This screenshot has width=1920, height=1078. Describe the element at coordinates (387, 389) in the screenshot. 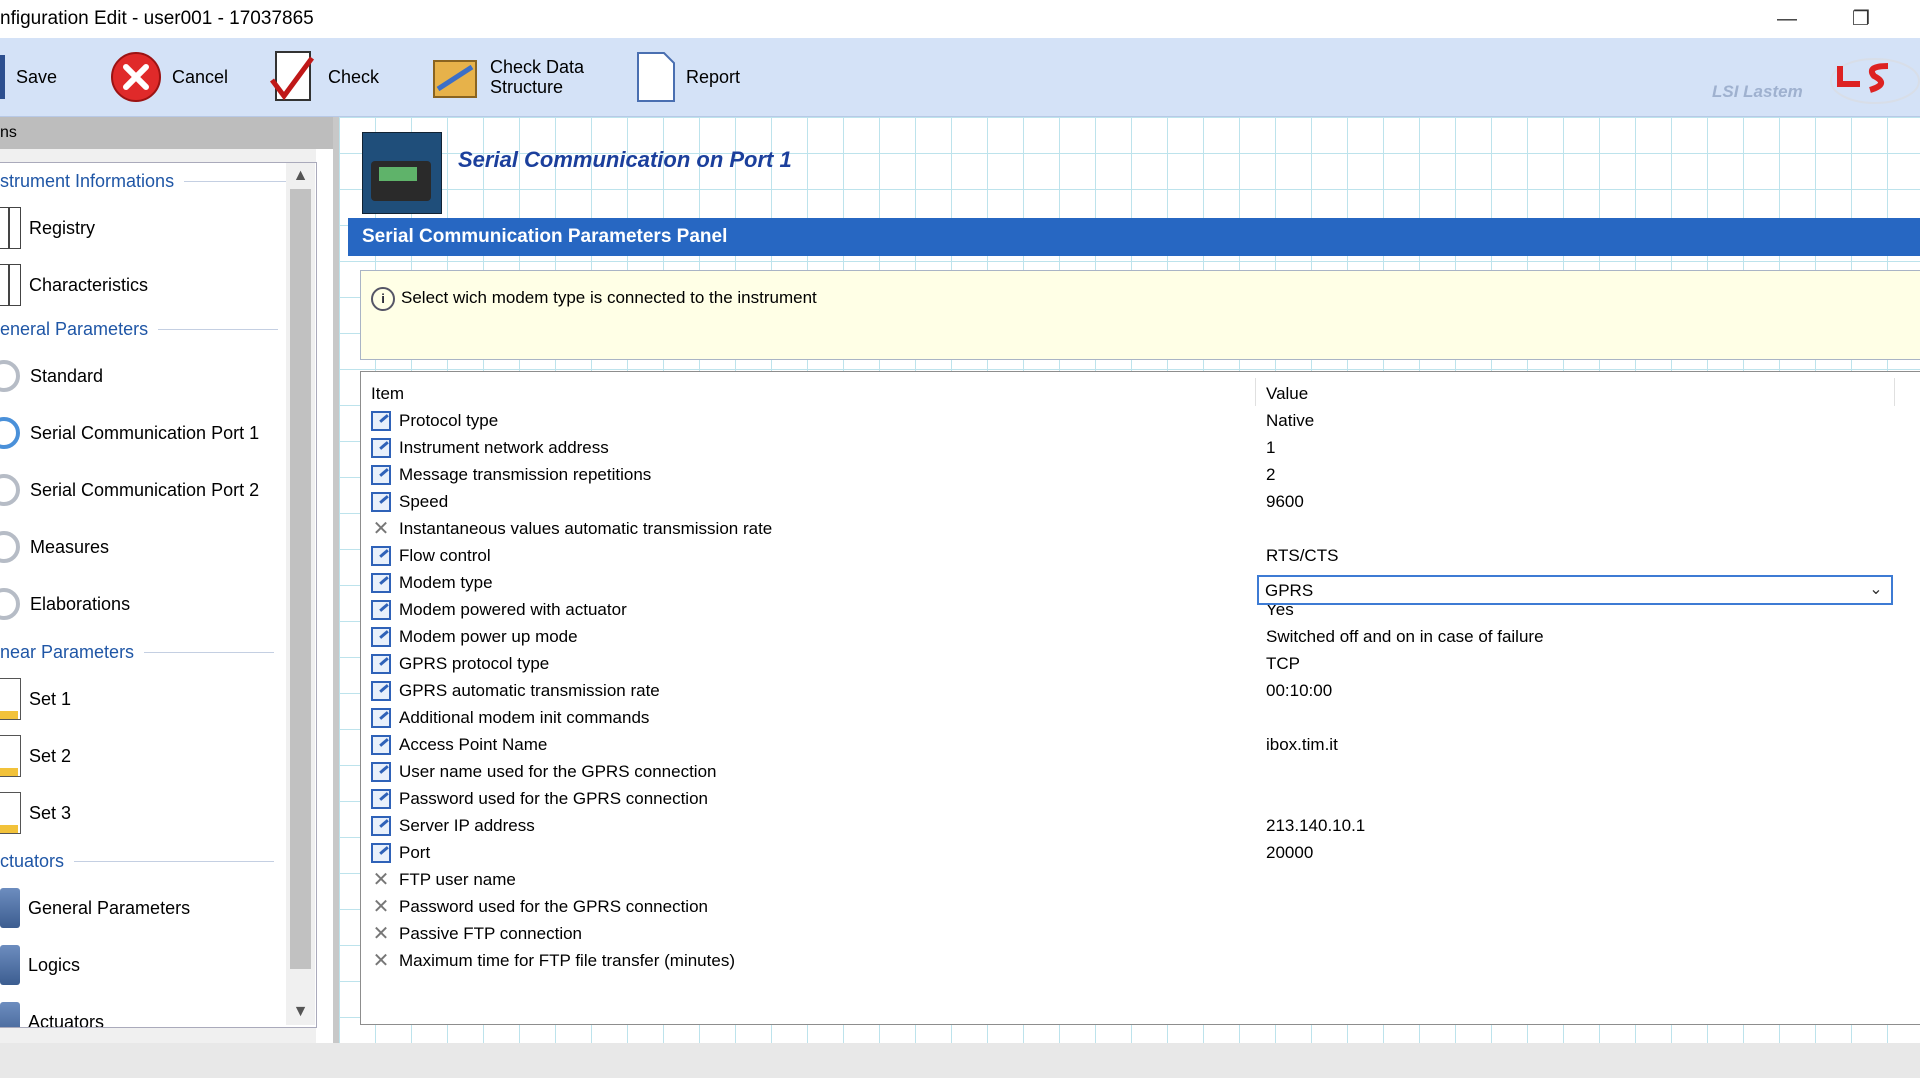

I see `column-header-item: Item` at that location.